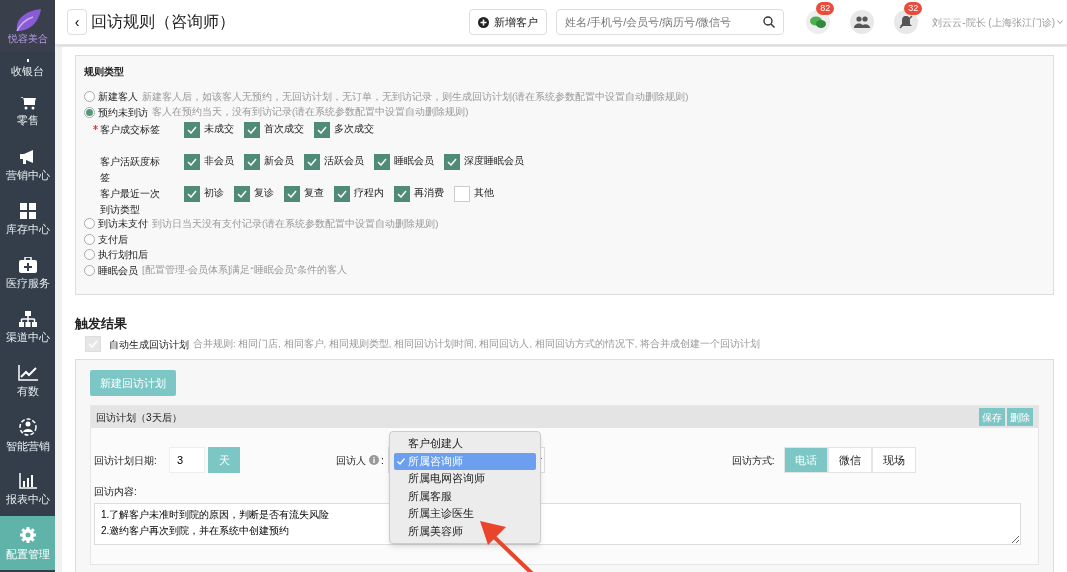 The image size is (1067, 572). Describe the element at coordinates (849, 460) in the screenshot. I see `method-tab: 微信` at that location.